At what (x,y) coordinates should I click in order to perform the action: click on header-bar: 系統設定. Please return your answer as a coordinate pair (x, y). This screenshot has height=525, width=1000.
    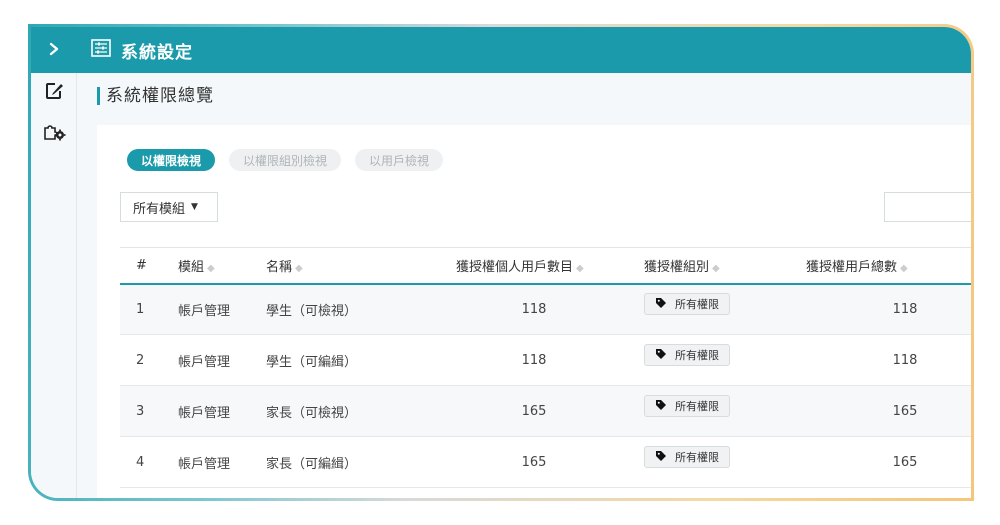
    Looking at the image, I should click on (524, 50).